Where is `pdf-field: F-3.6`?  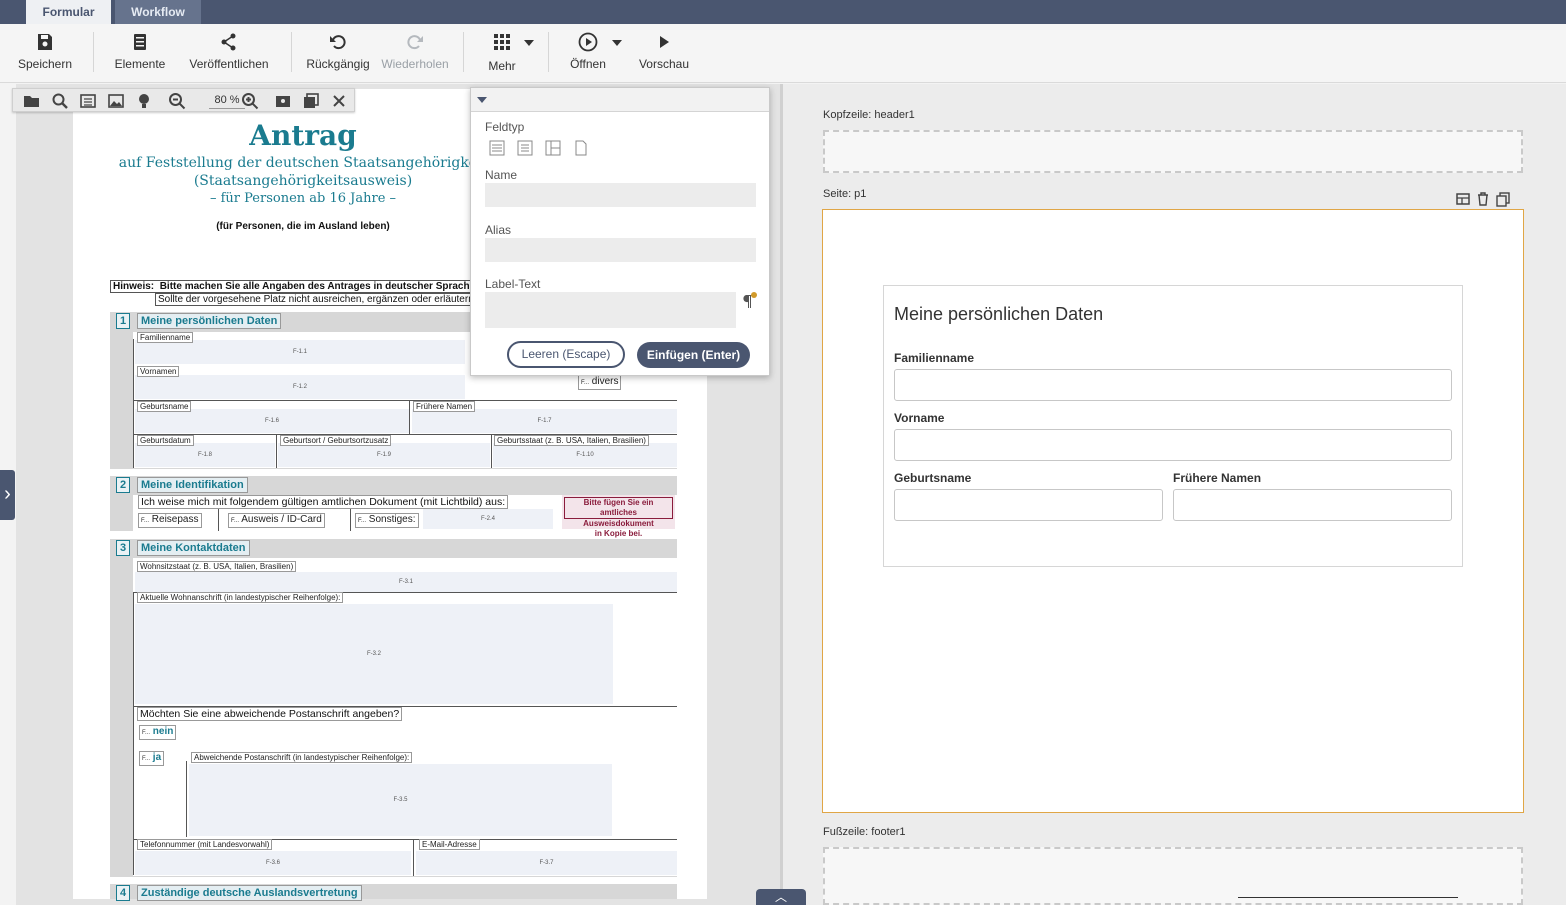
pdf-field: F-3.6 is located at coordinates (273, 863).